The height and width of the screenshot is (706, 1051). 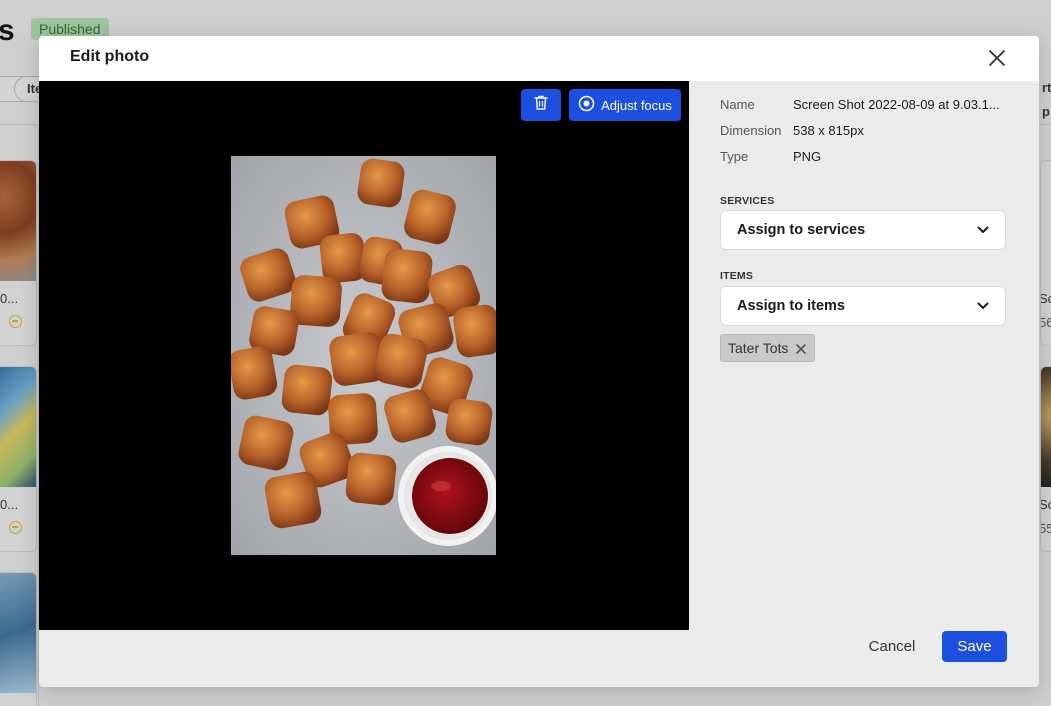 I want to click on services-select-value: Assign to services, so click(x=801, y=230).